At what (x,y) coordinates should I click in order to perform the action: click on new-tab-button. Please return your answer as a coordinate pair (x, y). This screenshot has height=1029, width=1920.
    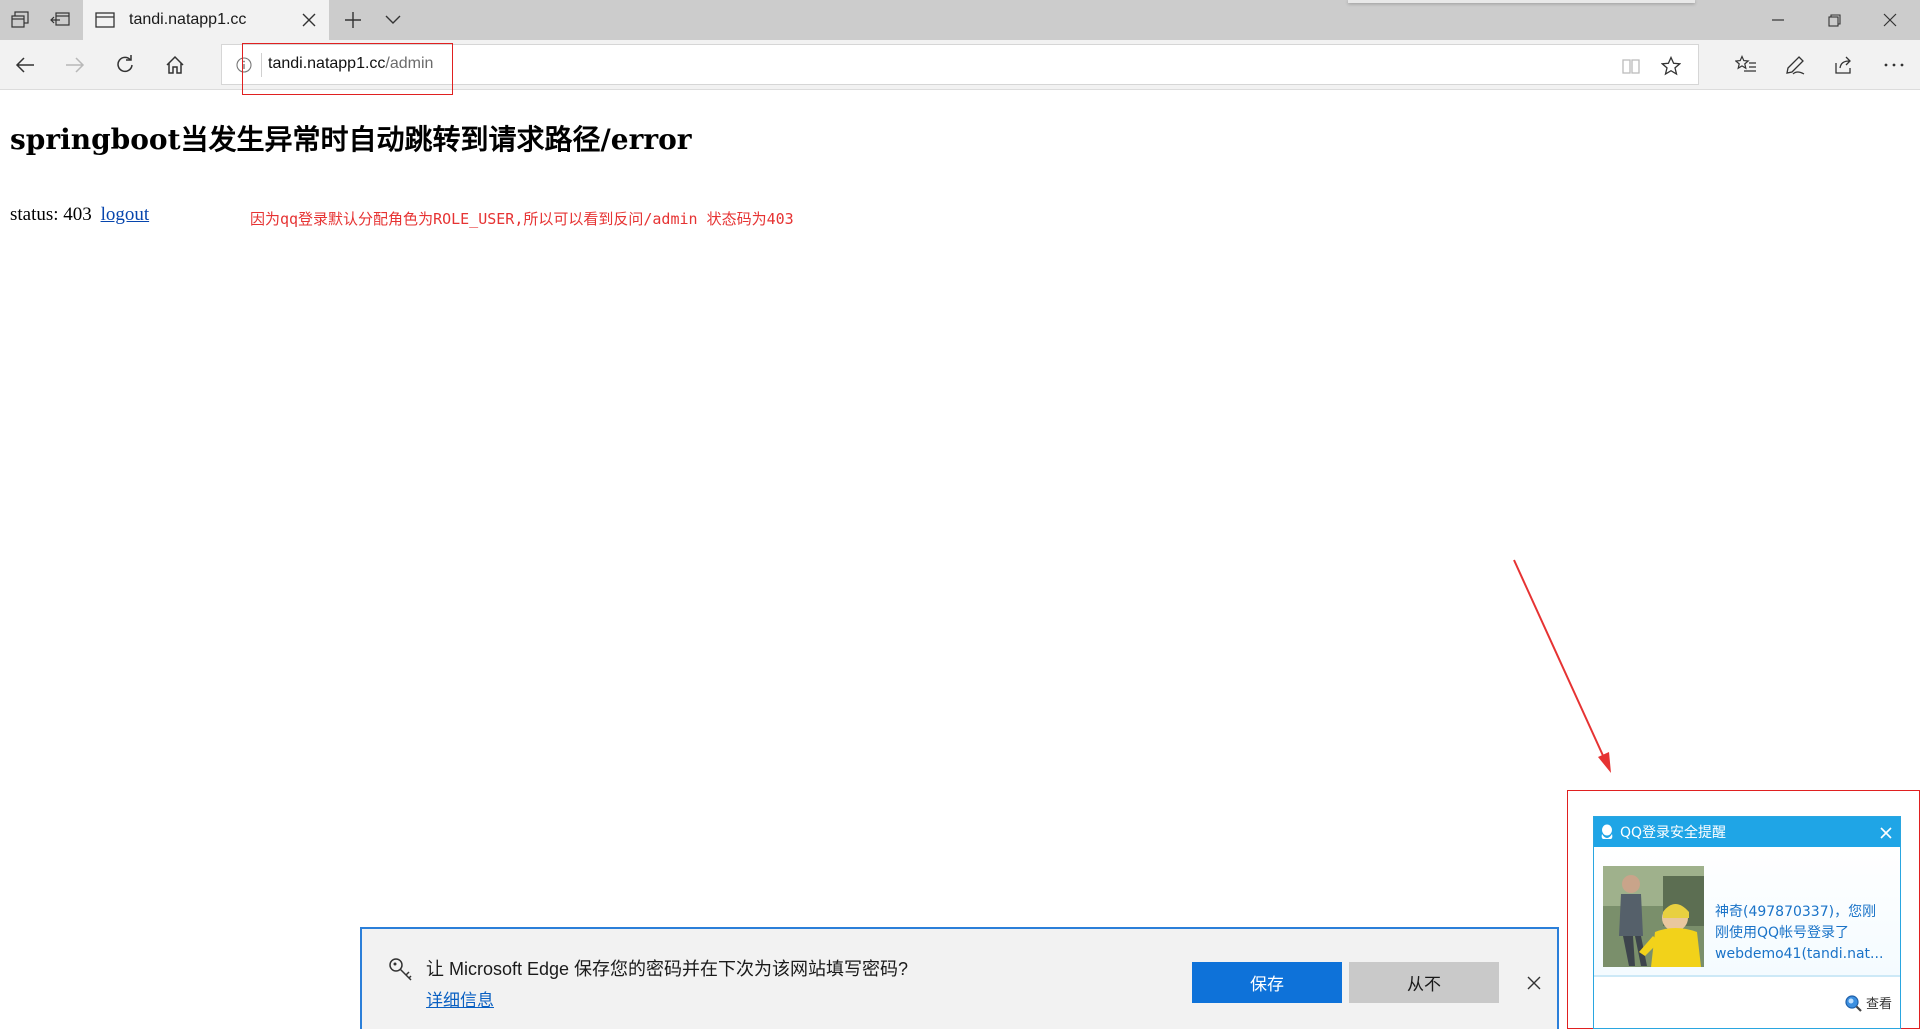
    Looking at the image, I should click on (353, 20).